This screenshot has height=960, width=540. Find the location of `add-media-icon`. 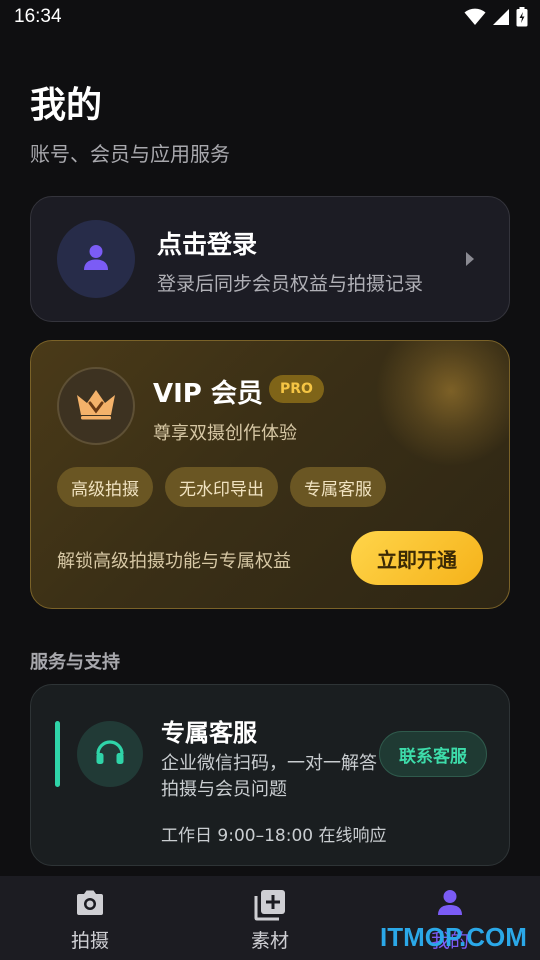

add-media-icon is located at coordinates (270, 907).